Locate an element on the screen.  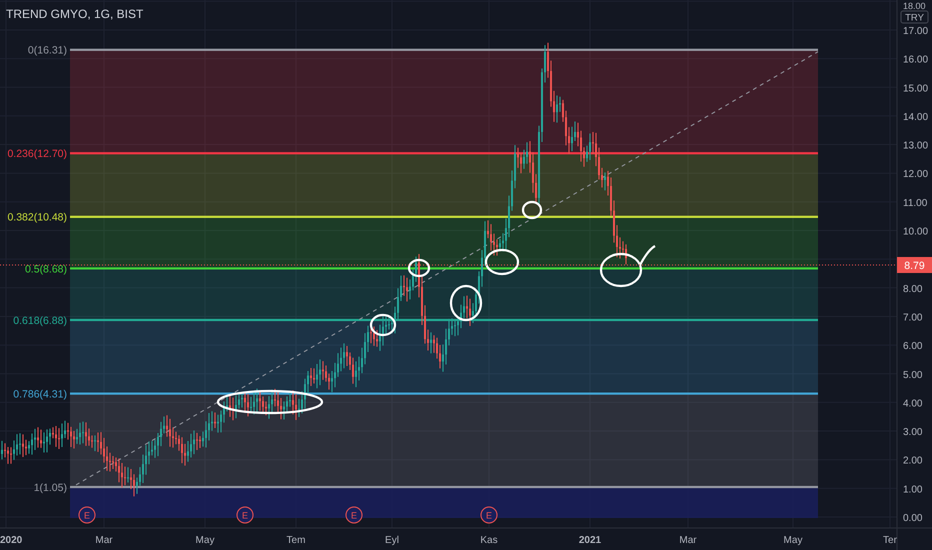
time-axis-label: 2021 is located at coordinates (590, 540).